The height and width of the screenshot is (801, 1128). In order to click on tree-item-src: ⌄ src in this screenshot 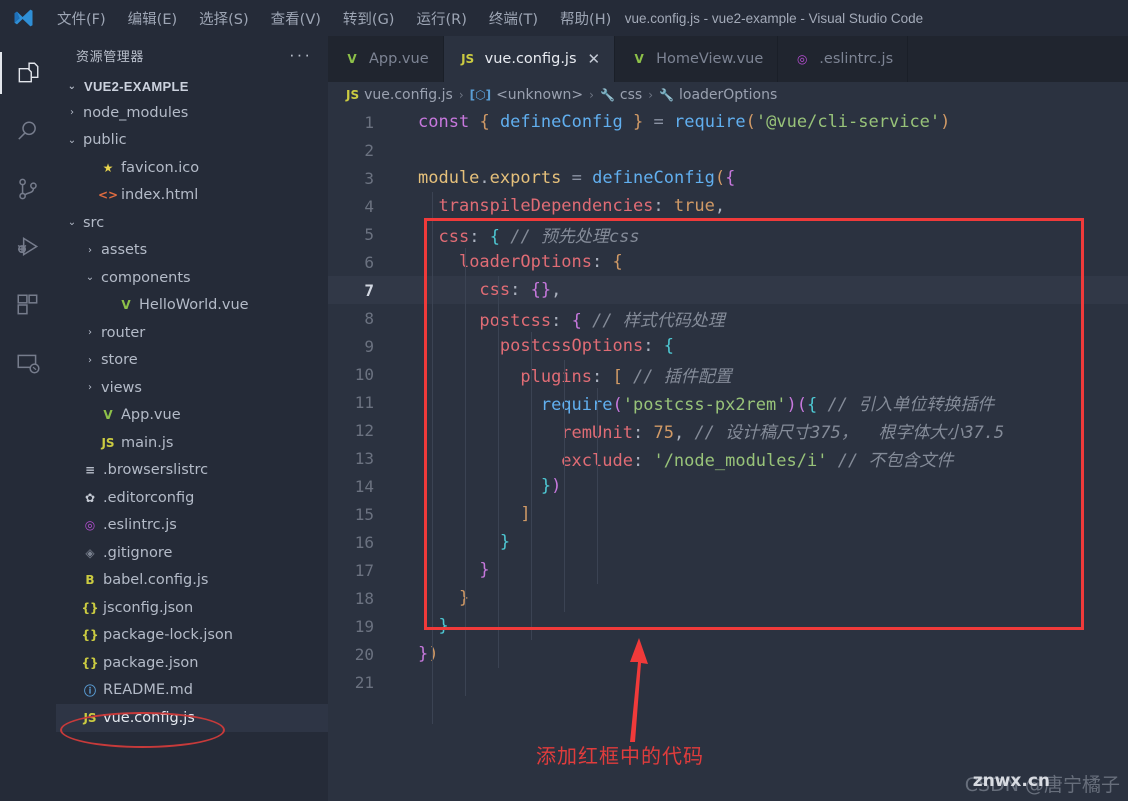, I will do `click(192, 223)`.